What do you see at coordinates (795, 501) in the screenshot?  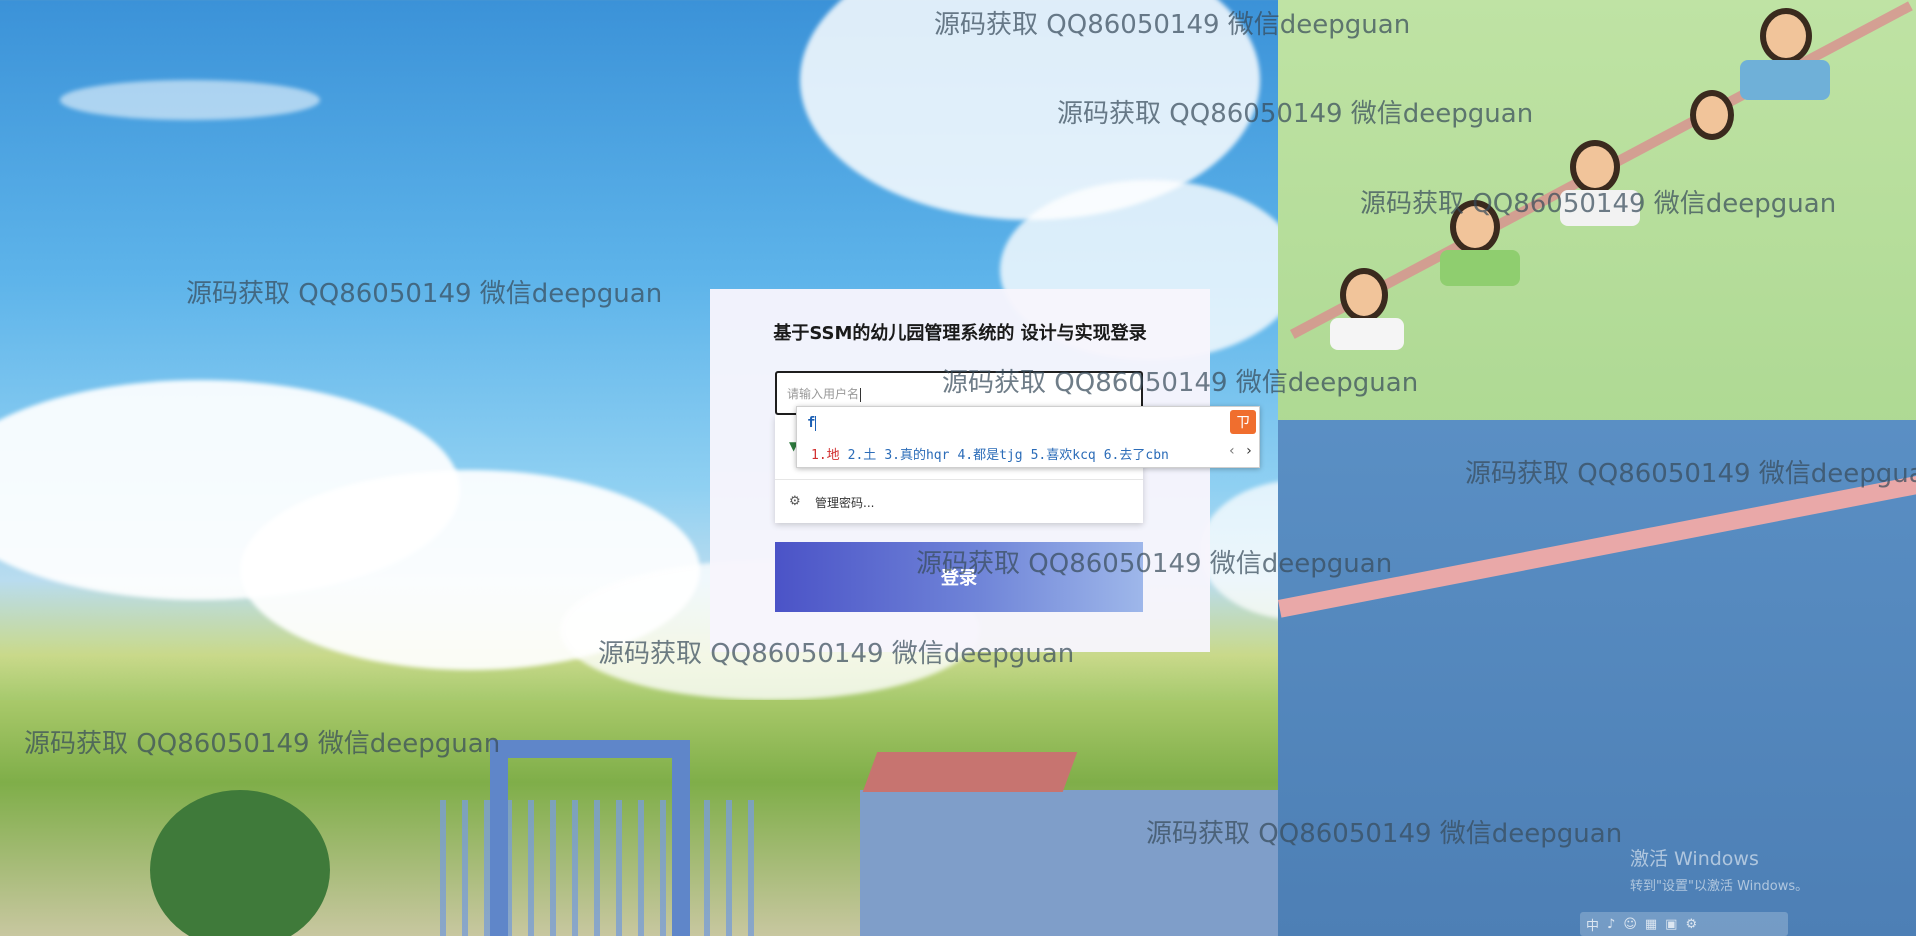 I see `gear-icon: ⚙` at bounding box center [795, 501].